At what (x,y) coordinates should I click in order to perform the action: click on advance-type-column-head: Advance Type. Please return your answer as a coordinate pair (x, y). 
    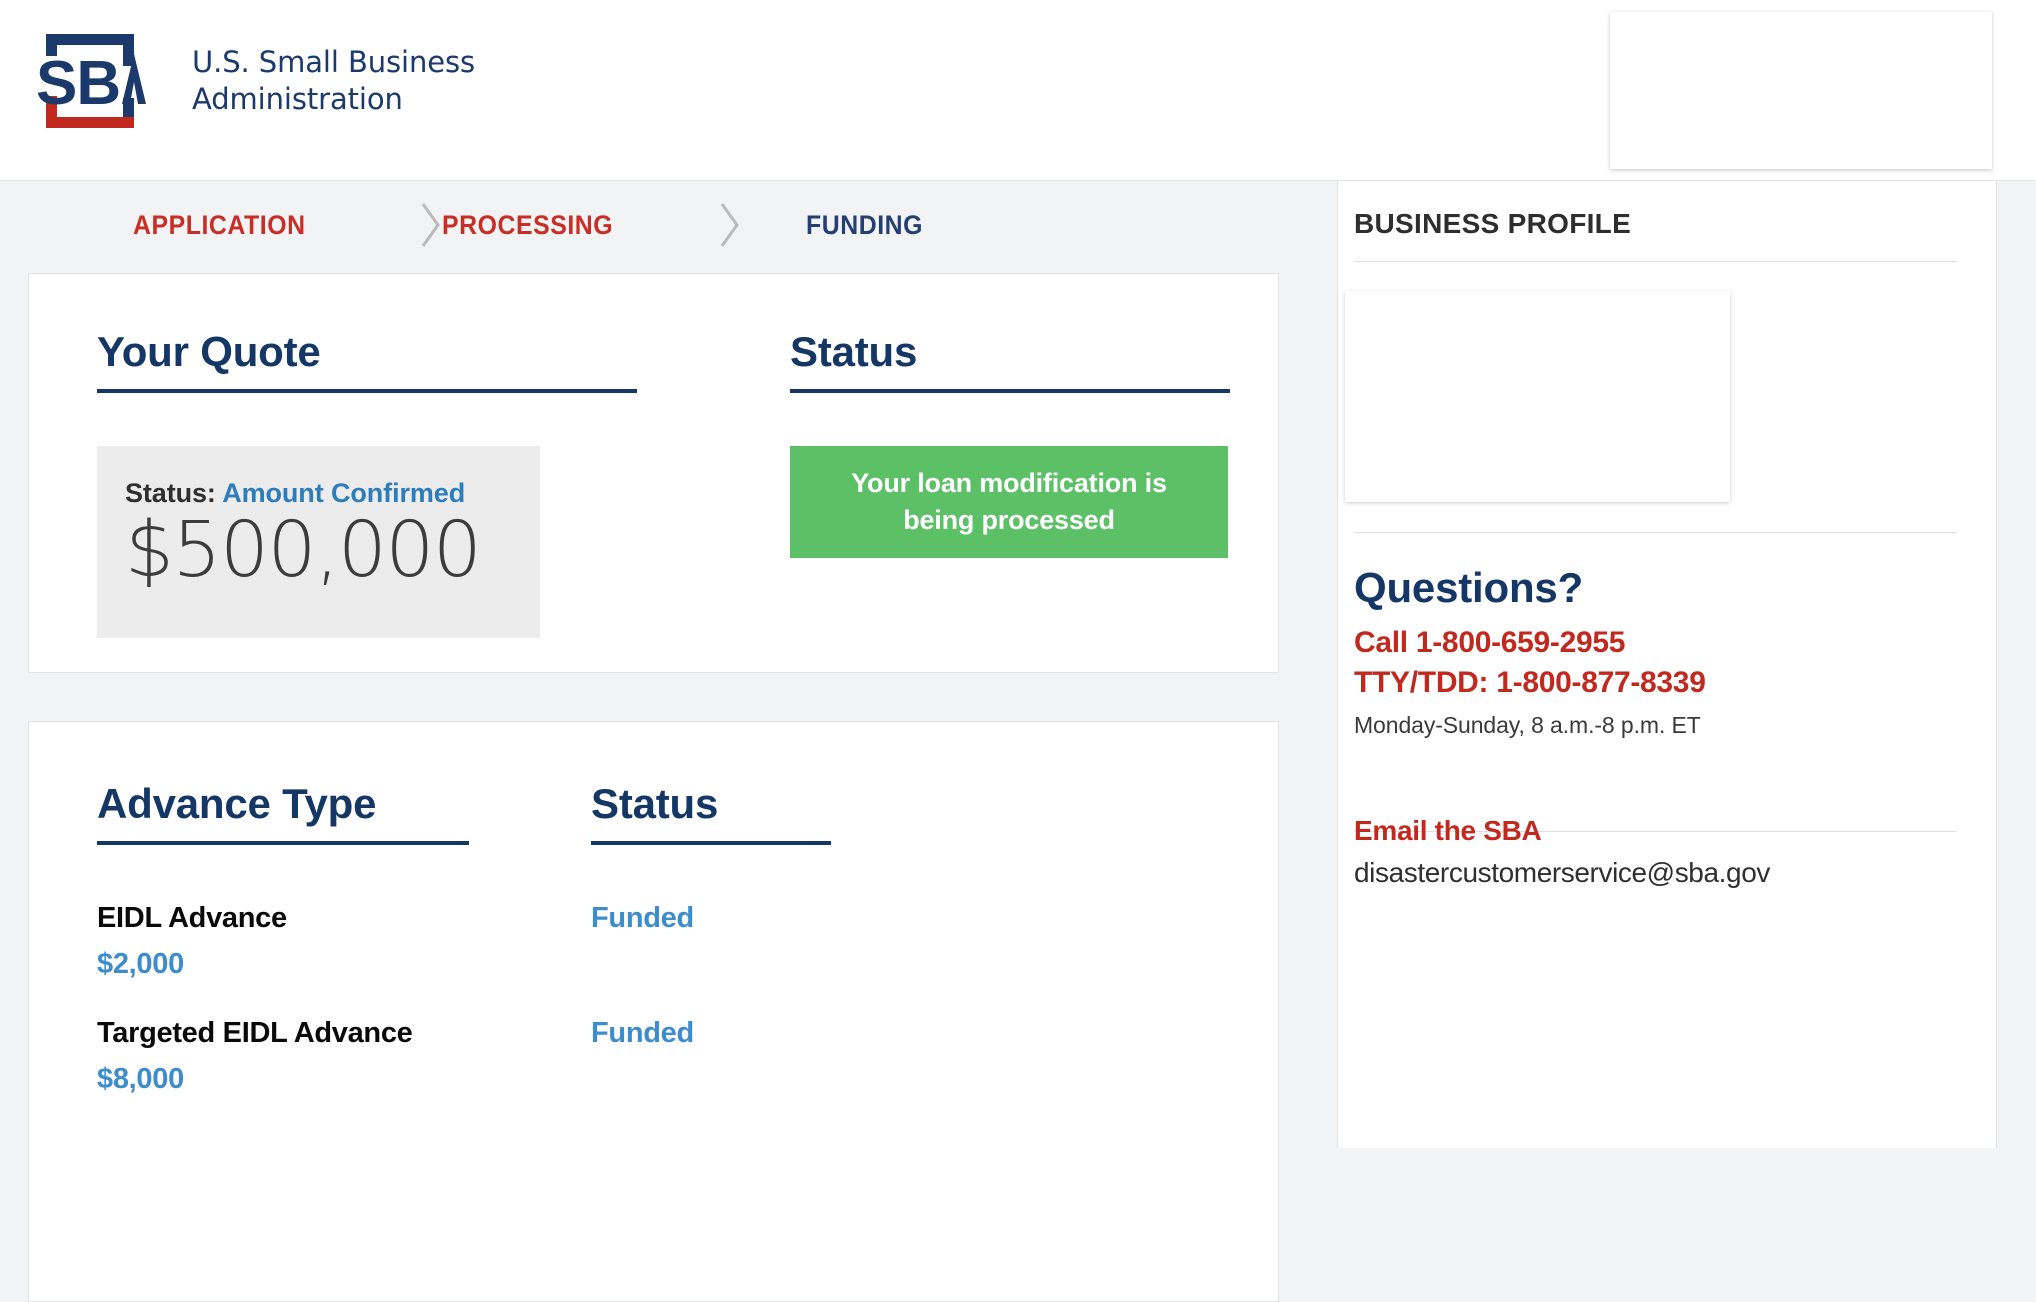
    Looking at the image, I should click on (283, 812).